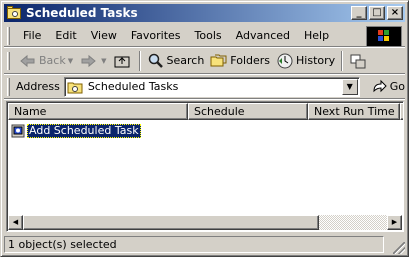 The width and height of the screenshot is (409, 257). What do you see at coordinates (8, 35) in the screenshot?
I see `menu-bar-grip` at bounding box center [8, 35].